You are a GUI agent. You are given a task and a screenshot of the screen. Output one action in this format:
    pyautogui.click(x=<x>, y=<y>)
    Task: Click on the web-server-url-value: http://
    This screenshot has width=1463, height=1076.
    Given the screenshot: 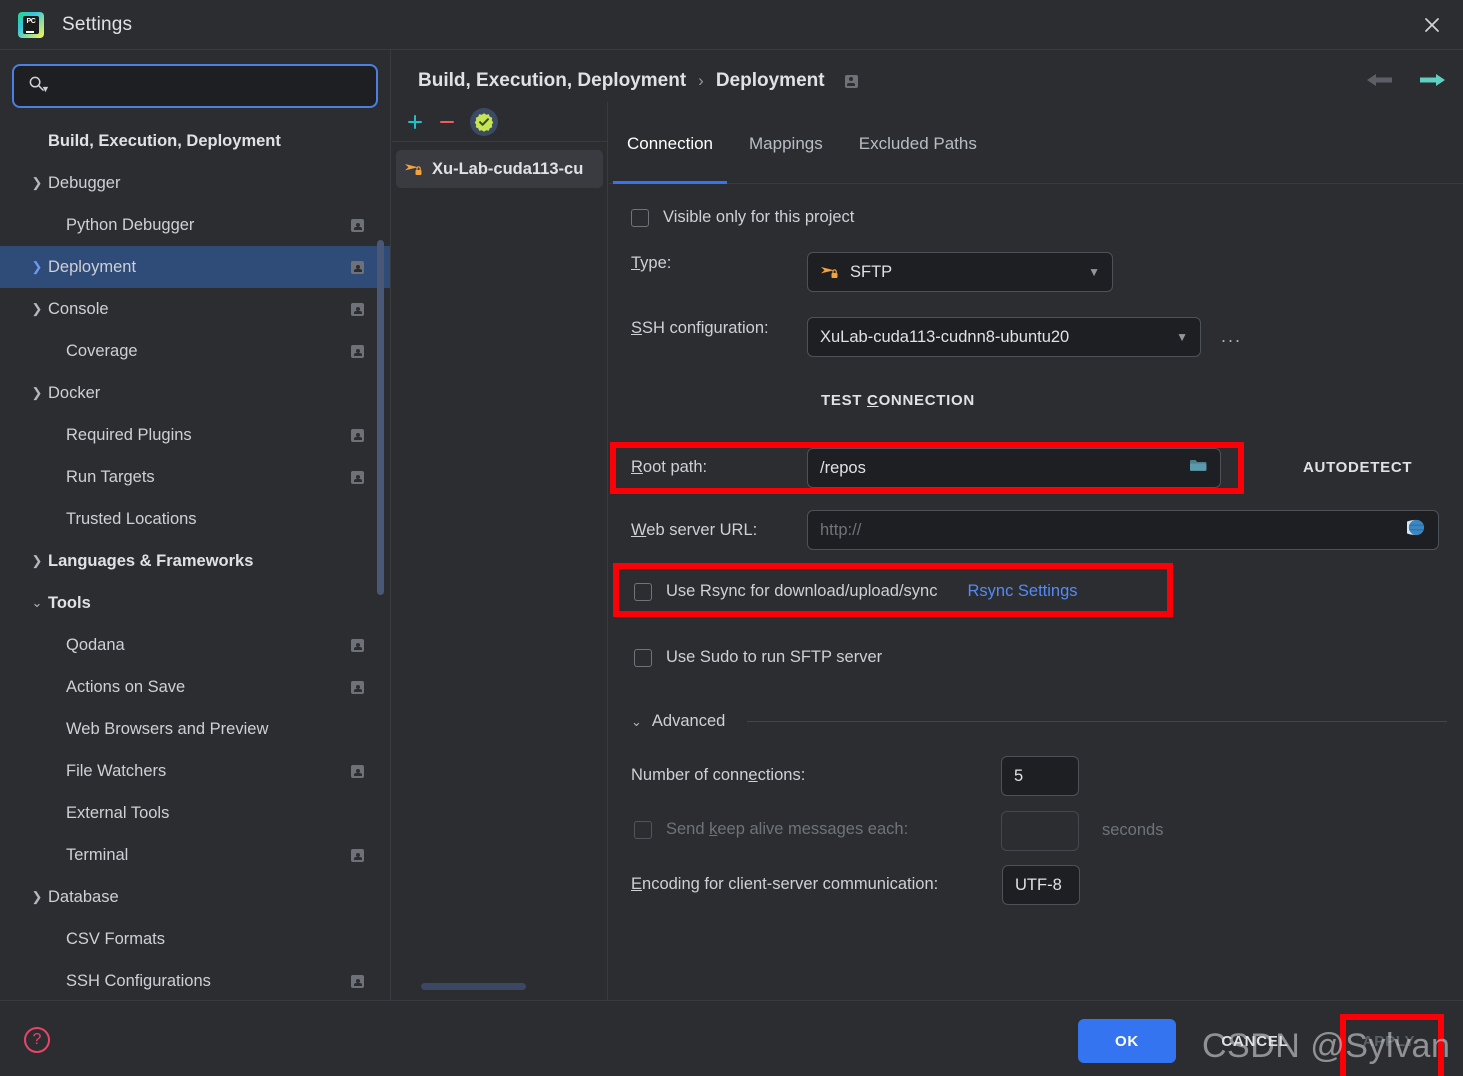 What is the action you would take?
    pyautogui.click(x=841, y=529)
    